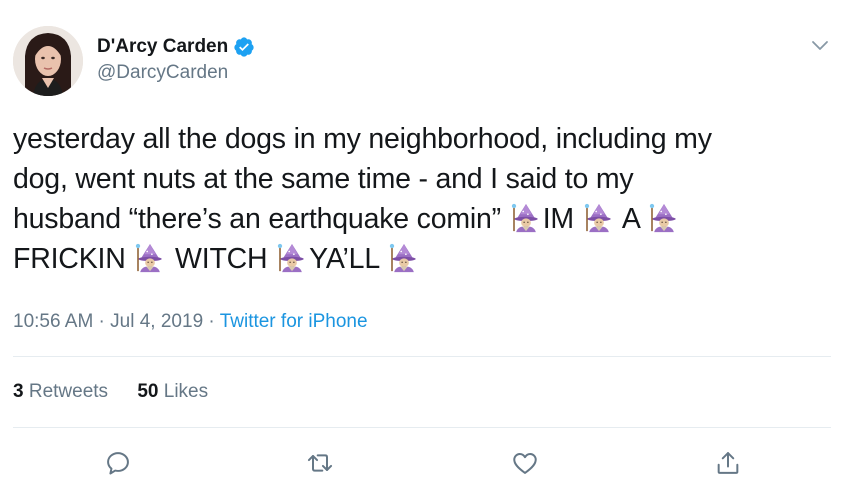 The height and width of the screenshot is (501, 850). I want to click on share-icon, so click(728, 463).